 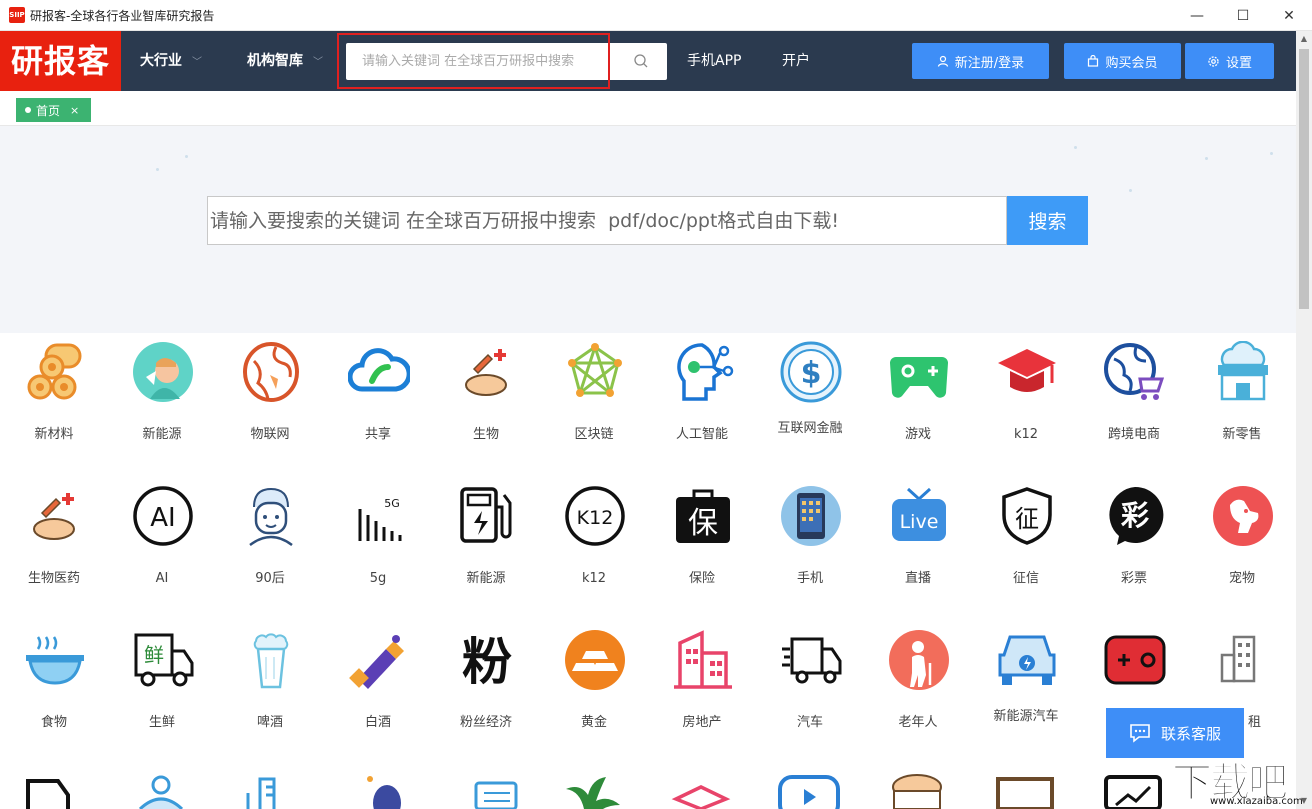 I want to click on category-item: 征 征信, so click(x=1026, y=549).